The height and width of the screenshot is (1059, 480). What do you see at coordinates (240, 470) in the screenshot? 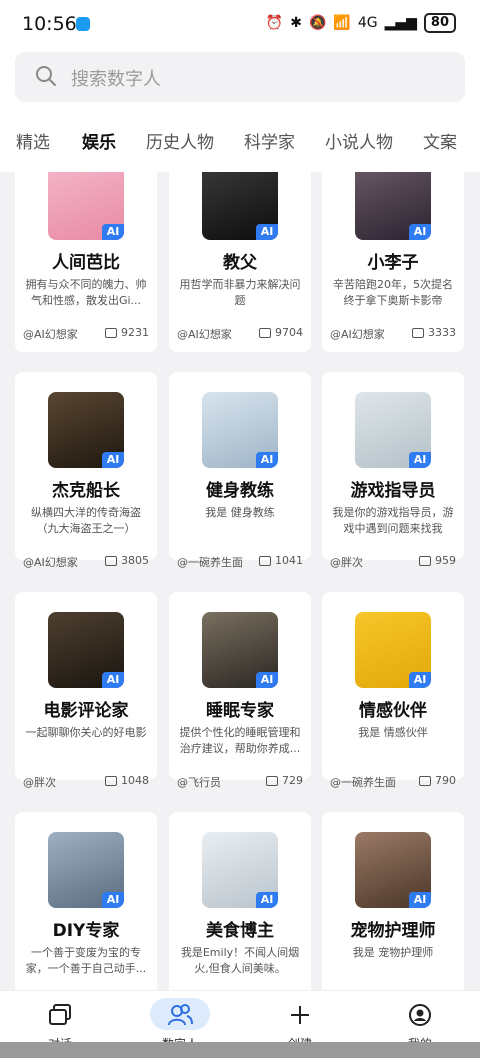
I see `character-card: AI 健身教练 我是 健身教练 @一碗养生面 1041` at bounding box center [240, 470].